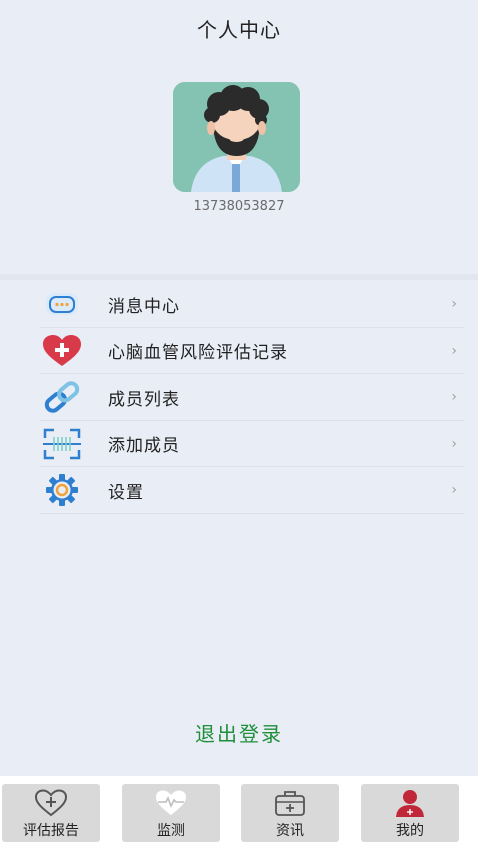 Image resolution: width=478 pixels, height=850 pixels. What do you see at coordinates (239, 444) in the screenshot?
I see `menu-item-add-member: 添加成员 ›` at bounding box center [239, 444].